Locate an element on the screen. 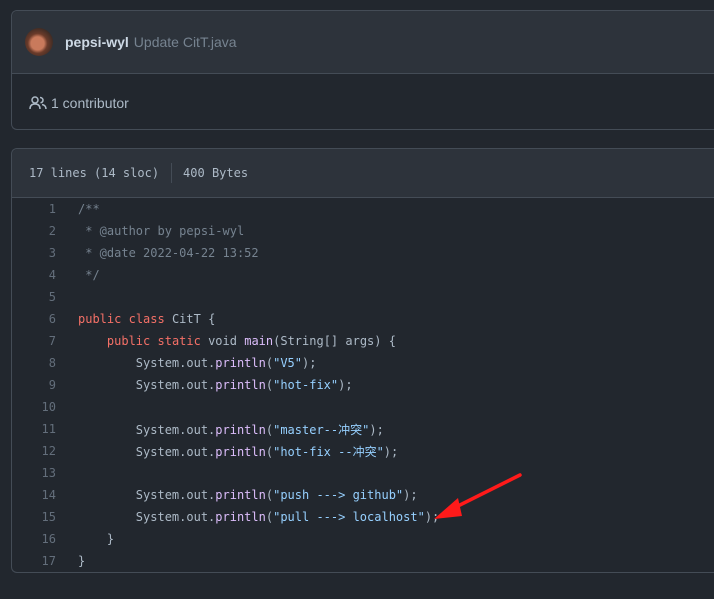  code-line: 10 is located at coordinates (363, 407).